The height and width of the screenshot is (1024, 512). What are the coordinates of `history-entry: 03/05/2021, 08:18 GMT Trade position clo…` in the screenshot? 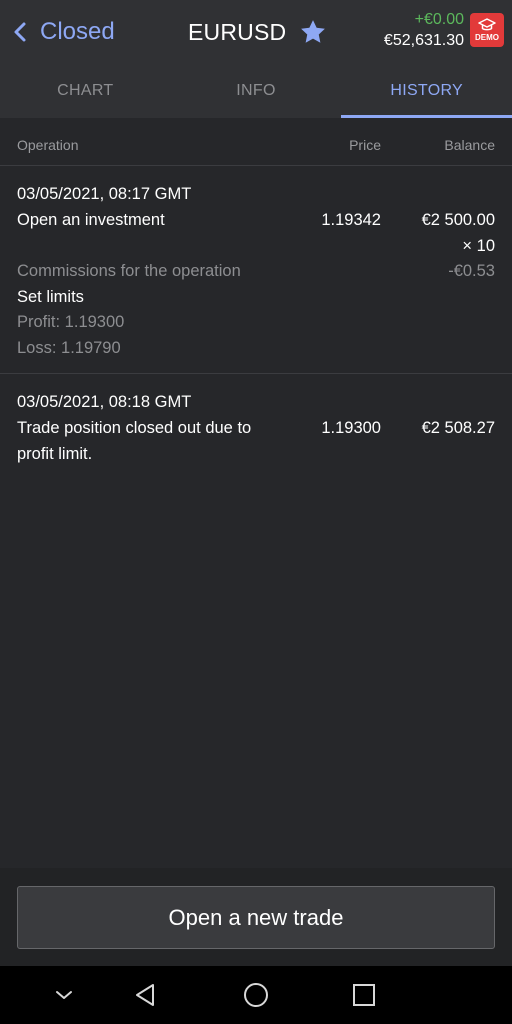 It's located at (256, 424).